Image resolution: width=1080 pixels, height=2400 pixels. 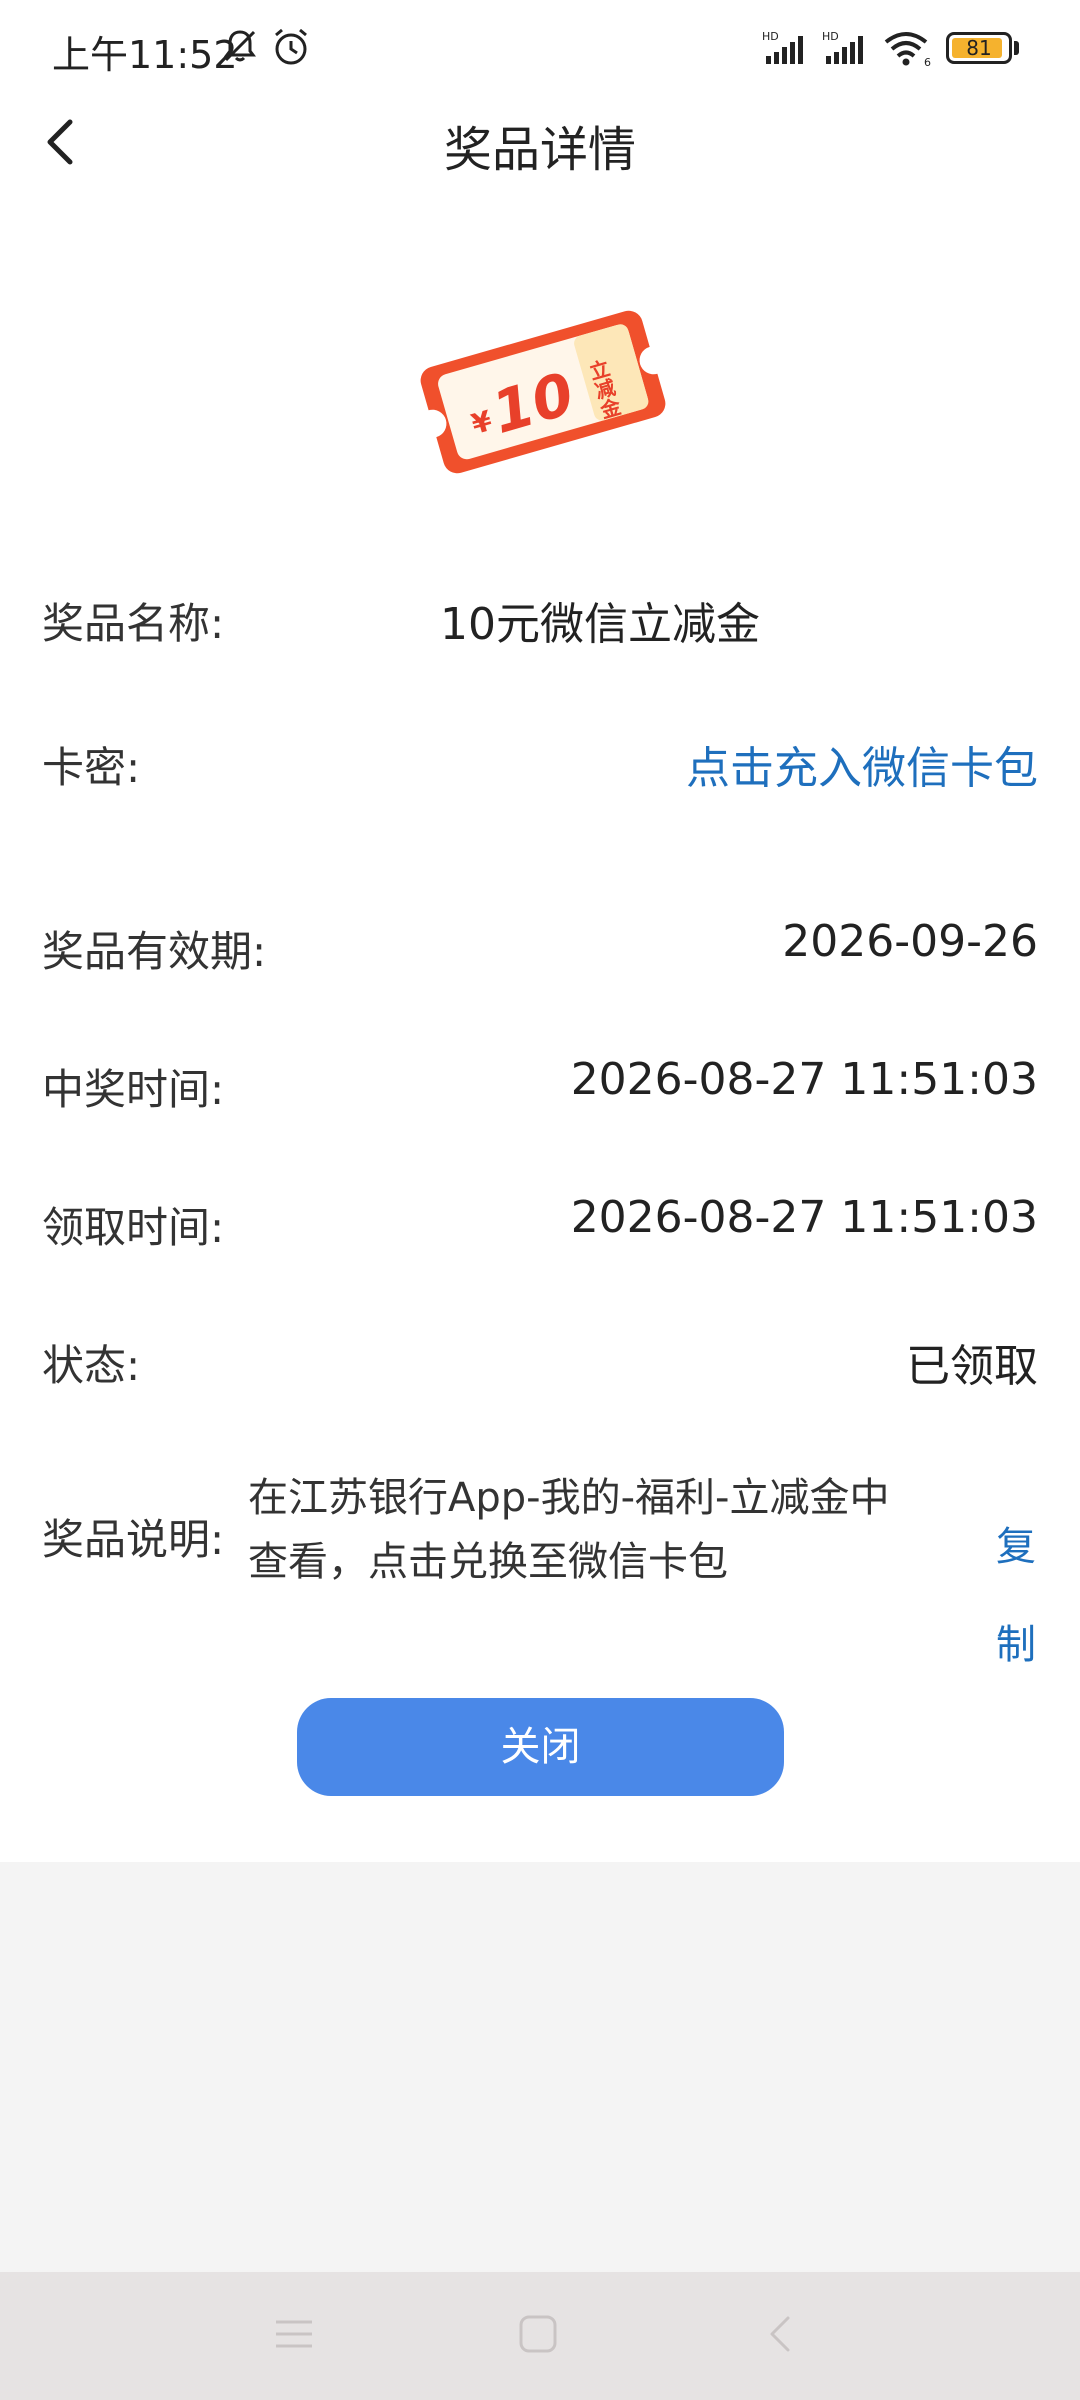 What do you see at coordinates (543, 392) in the screenshot?
I see `coupon-image: ¥ 10 立减金` at bounding box center [543, 392].